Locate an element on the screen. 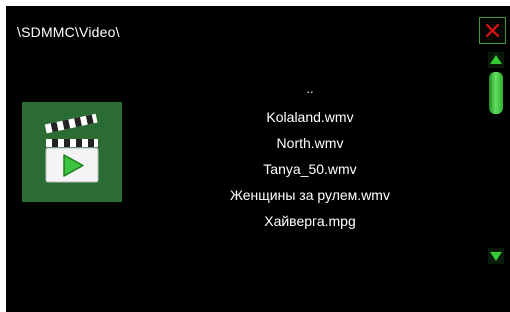 Image resolution: width=510 pixels, height=312 pixels. scroll-up-button is located at coordinates (496, 60).